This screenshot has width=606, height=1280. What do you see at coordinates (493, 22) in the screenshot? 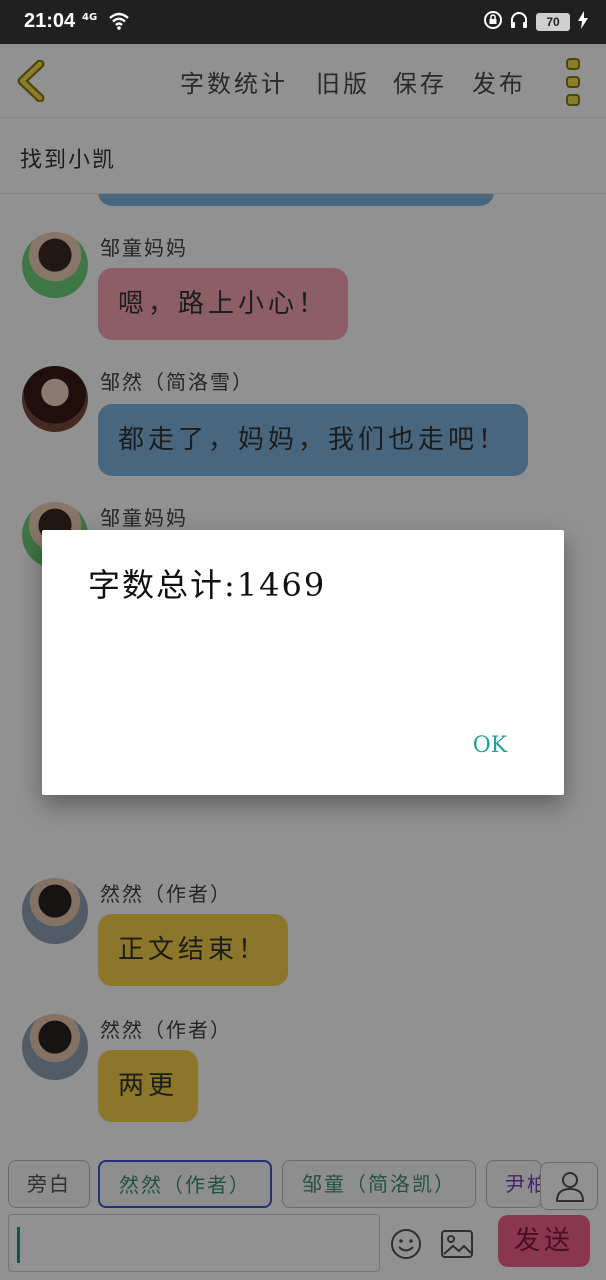
I see `lock-icon` at bounding box center [493, 22].